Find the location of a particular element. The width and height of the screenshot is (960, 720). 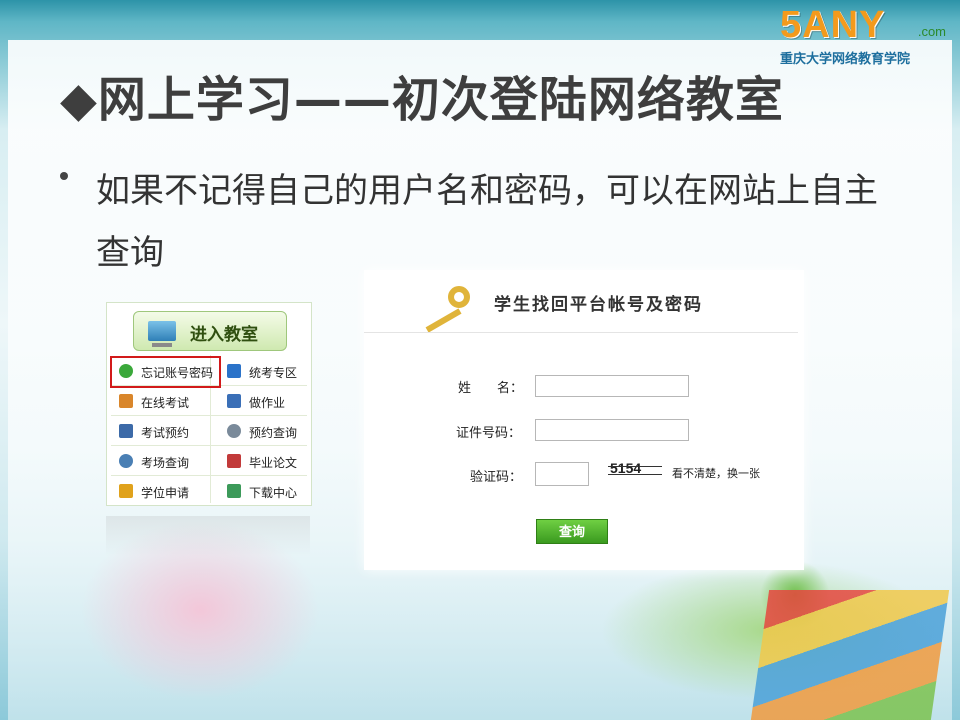

menu-item-homework: 做作业 is located at coordinates (269, 401).